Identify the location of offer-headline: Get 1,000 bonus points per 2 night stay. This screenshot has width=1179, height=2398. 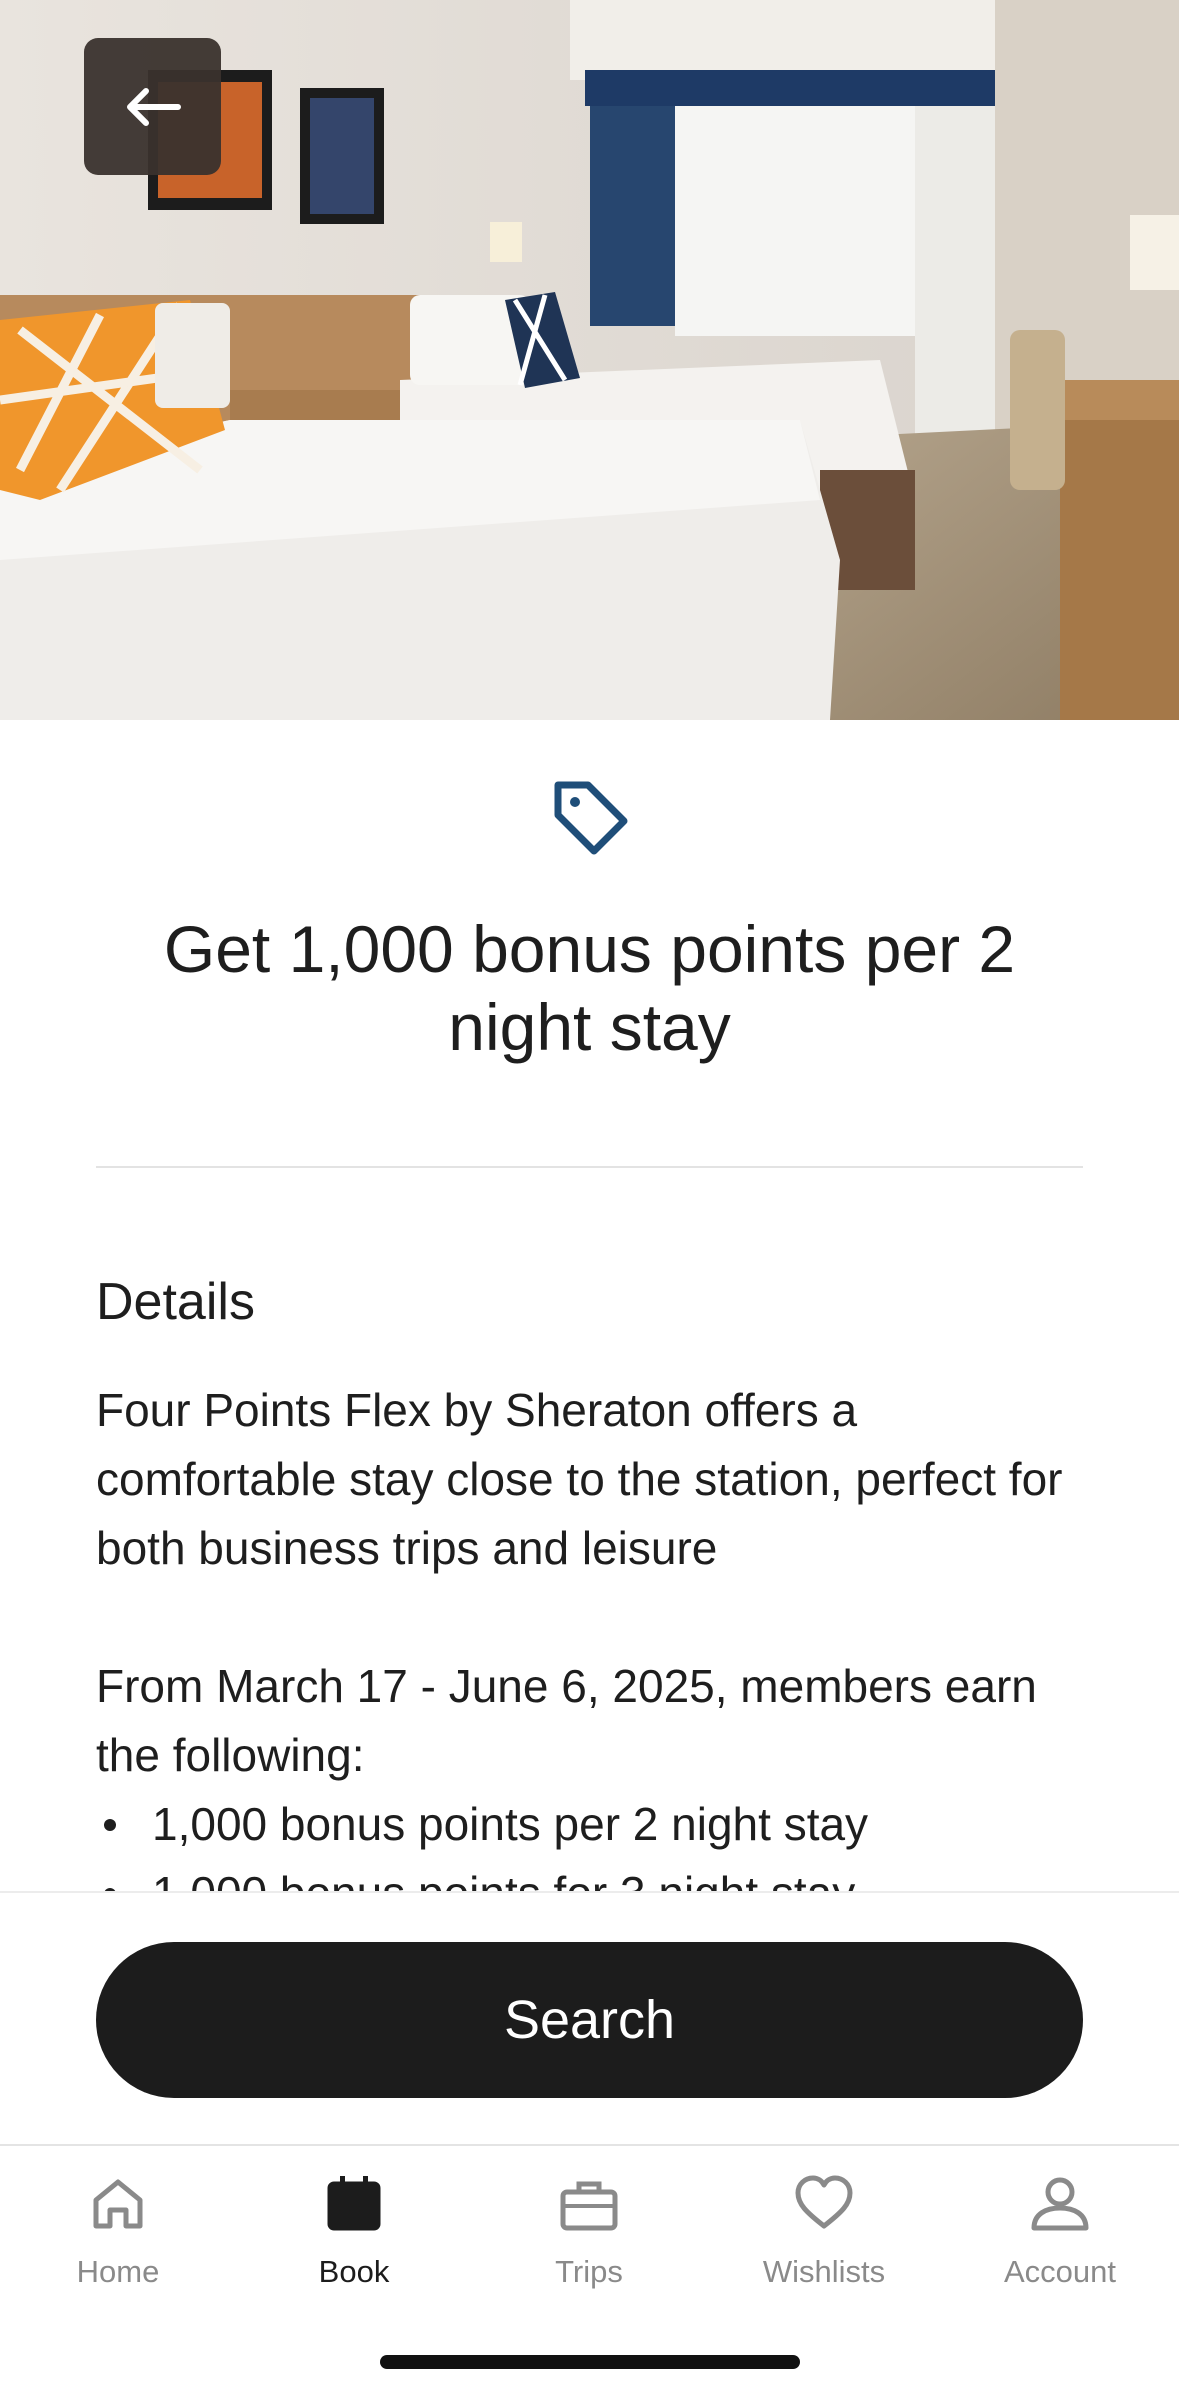
(589, 988).